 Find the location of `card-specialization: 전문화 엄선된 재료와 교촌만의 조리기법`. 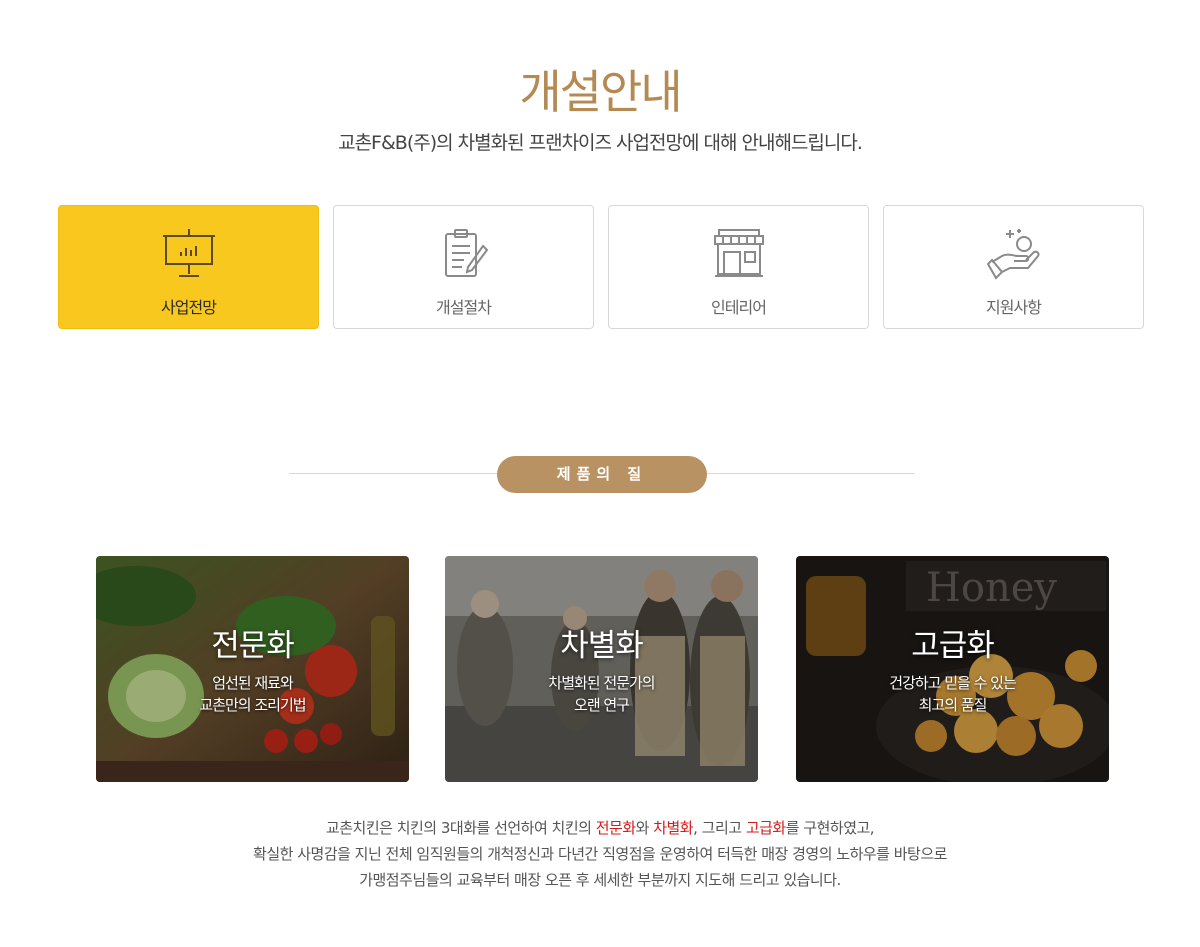

card-specialization: 전문화 엄선된 재료와 교촌만의 조리기법 is located at coordinates (252, 669).